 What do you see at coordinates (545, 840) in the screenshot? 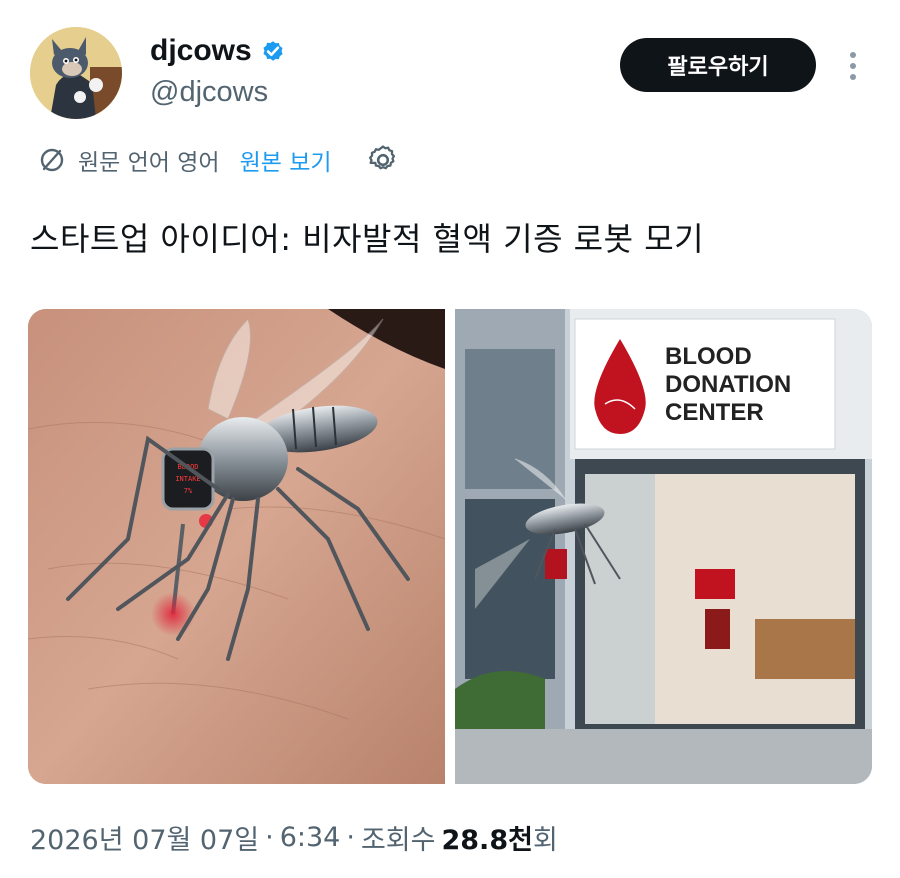
I see `views-suffix: 회` at bounding box center [545, 840].